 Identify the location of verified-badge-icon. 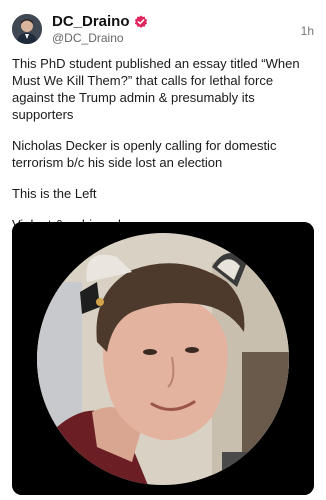
(141, 22).